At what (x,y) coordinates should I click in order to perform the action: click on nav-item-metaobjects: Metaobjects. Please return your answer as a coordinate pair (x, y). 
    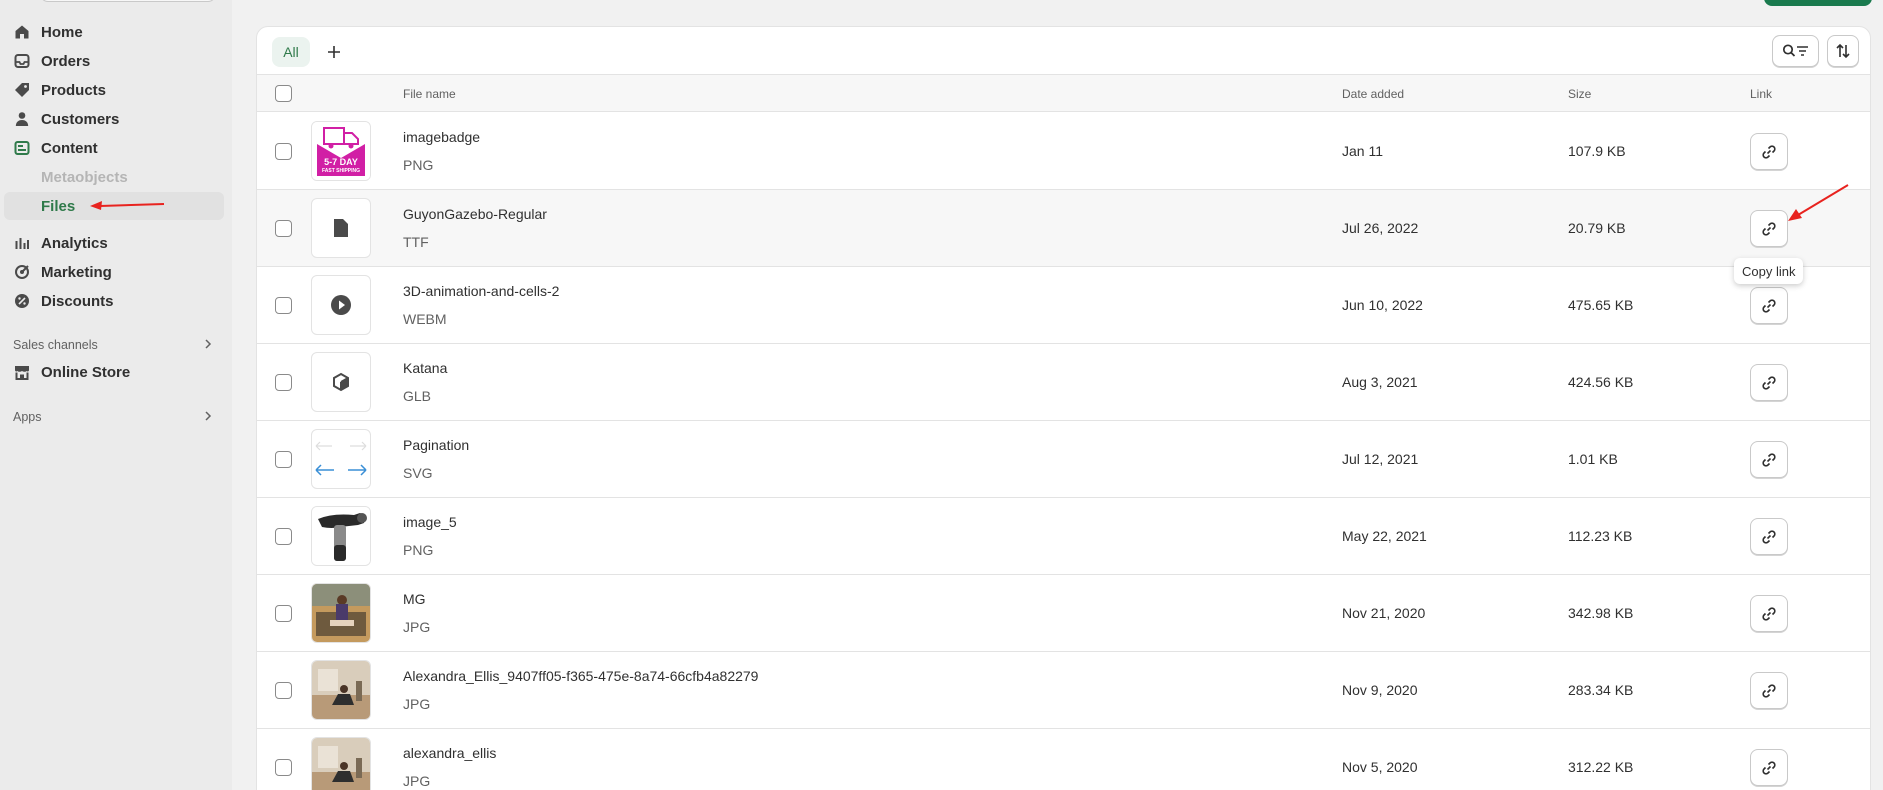
    Looking at the image, I should click on (114, 177).